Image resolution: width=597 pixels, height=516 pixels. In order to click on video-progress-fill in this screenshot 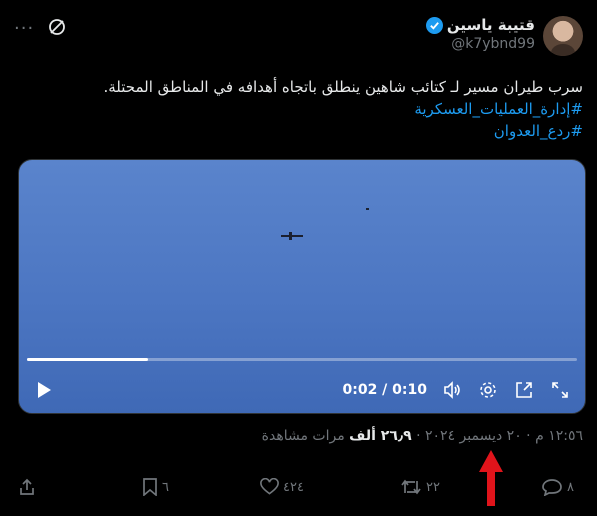, I will do `click(87, 359)`.